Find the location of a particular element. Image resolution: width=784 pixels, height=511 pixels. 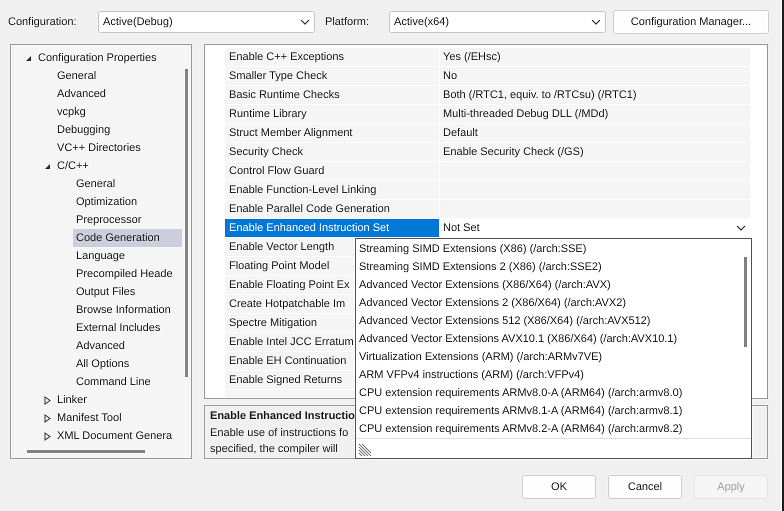

dropdown-option: Advanced Vector Extensions 2 (X86/X64) (/arch:AVX2) is located at coordinates (547, 303).